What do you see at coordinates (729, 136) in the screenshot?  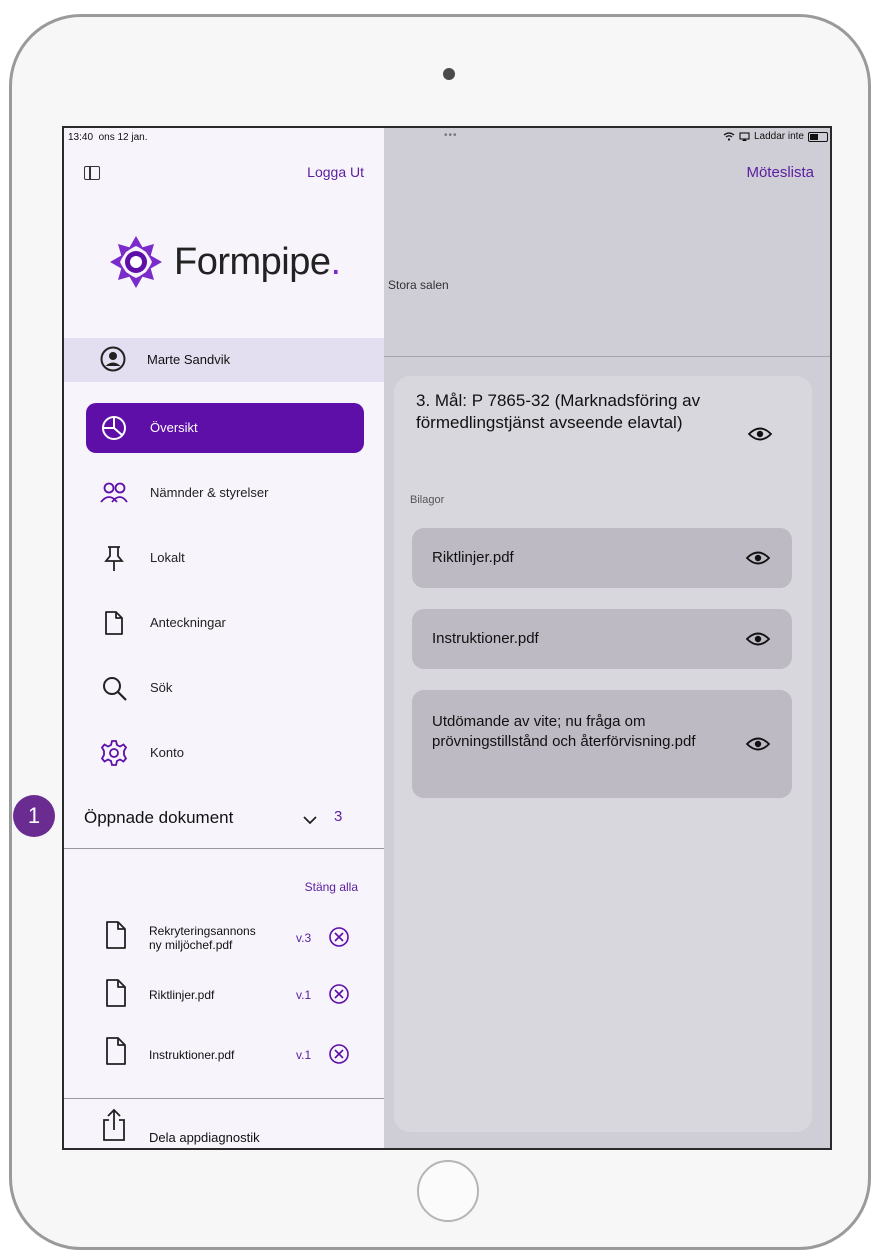 I see `wifi-icon` at bounding box center [729, 136].